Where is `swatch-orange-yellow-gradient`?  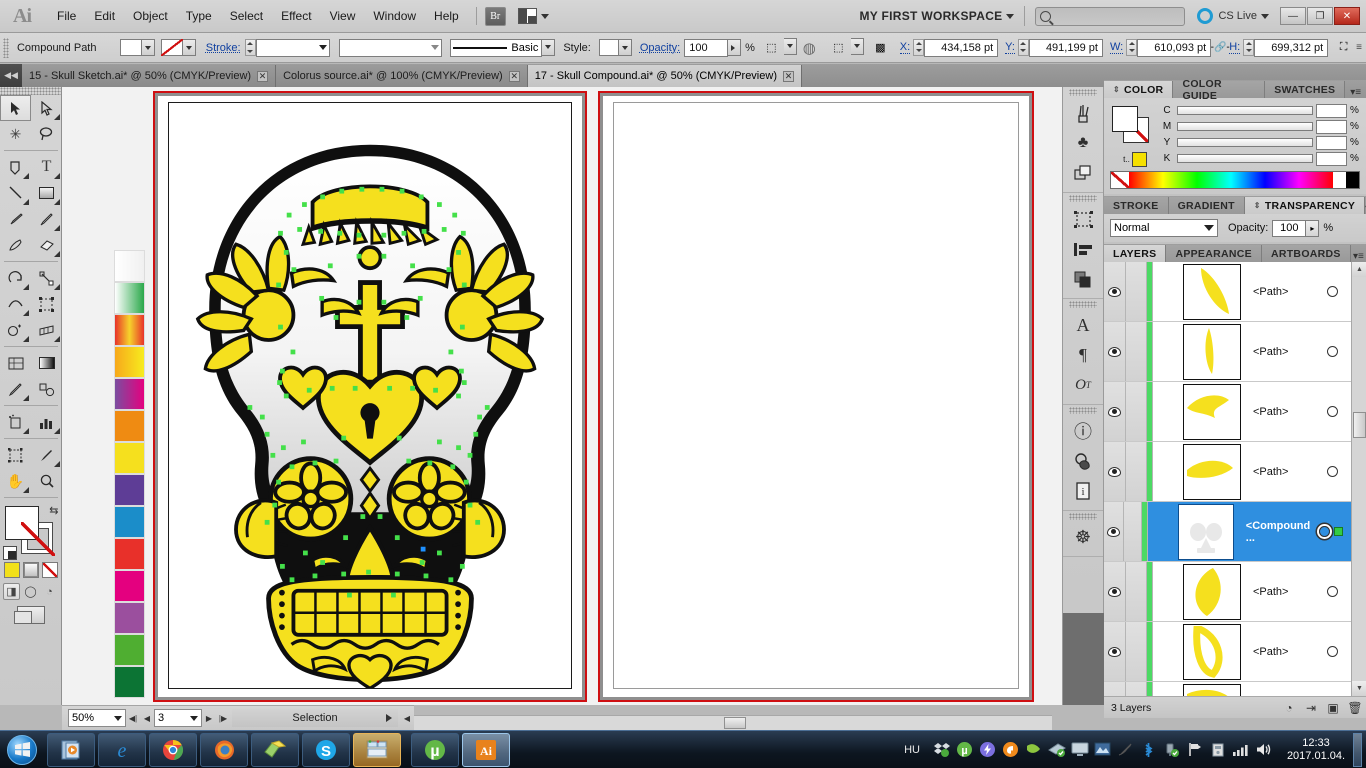 swatch-orange-yellow-gradient is located at coordinates (129, 362).